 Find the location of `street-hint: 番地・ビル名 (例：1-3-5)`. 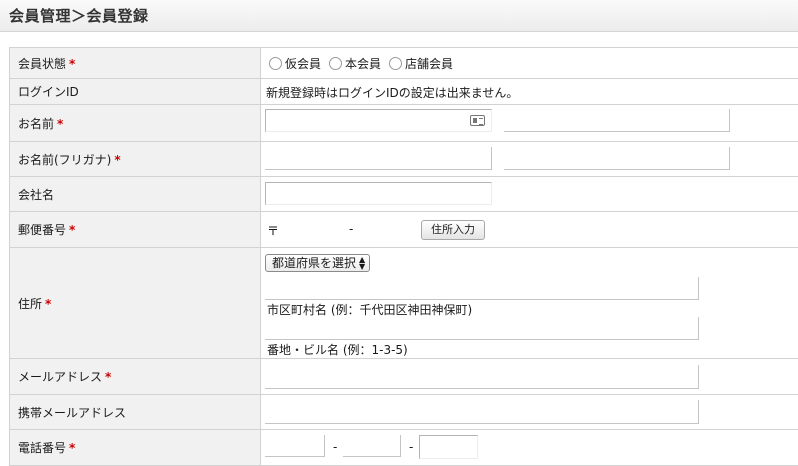

street-hint: 番地・ビル名 (例：1-3-5) is located at coordinates (337, 349).